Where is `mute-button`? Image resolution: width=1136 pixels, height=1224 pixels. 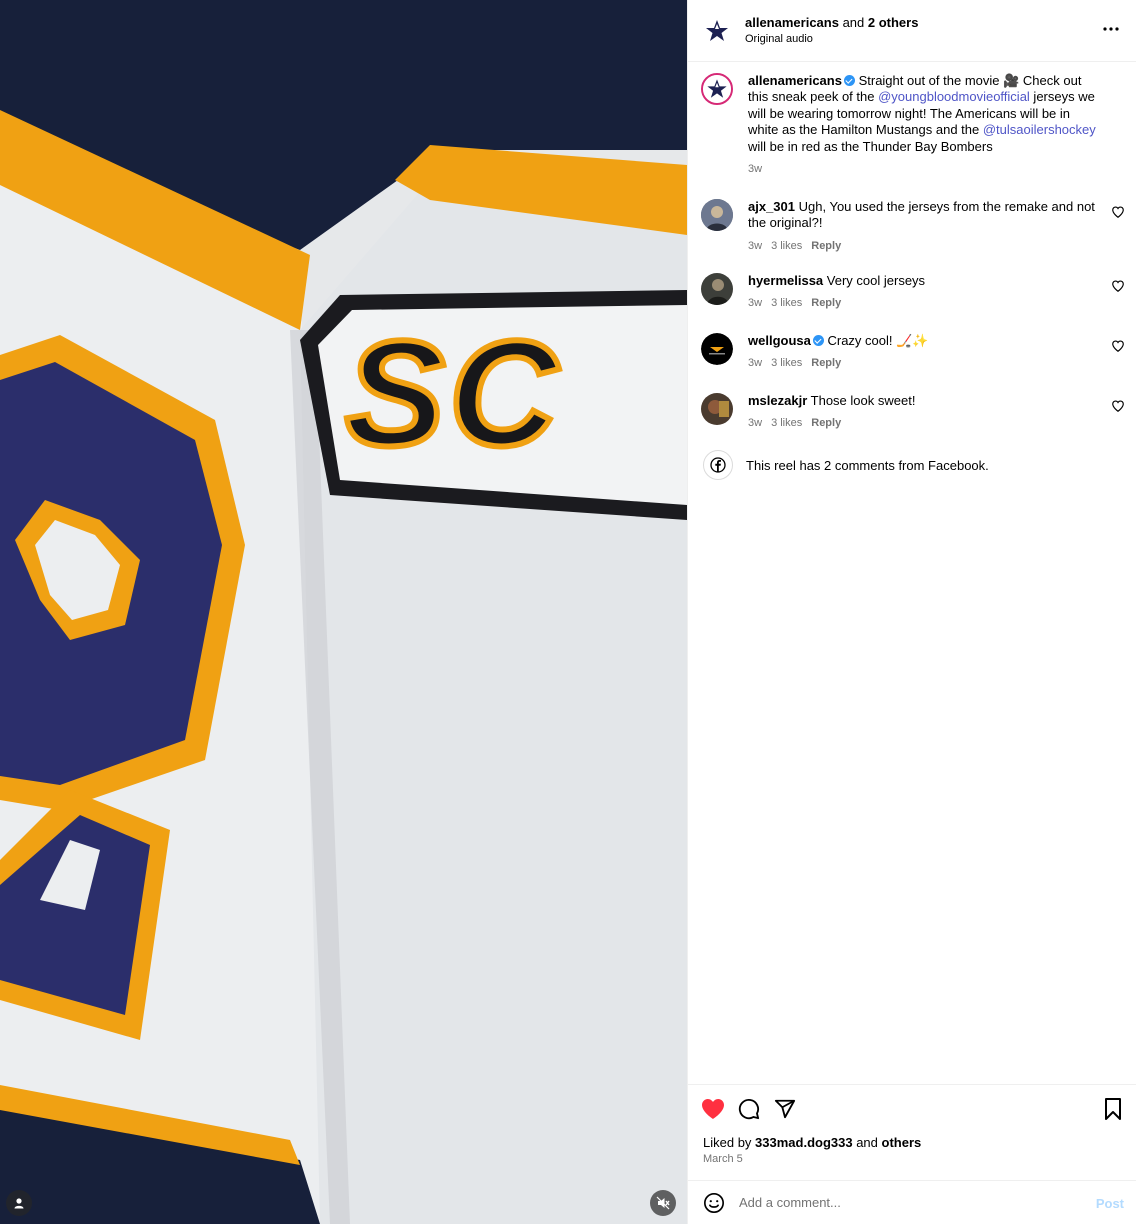 mute-button is located at coordinates (663, 1203).